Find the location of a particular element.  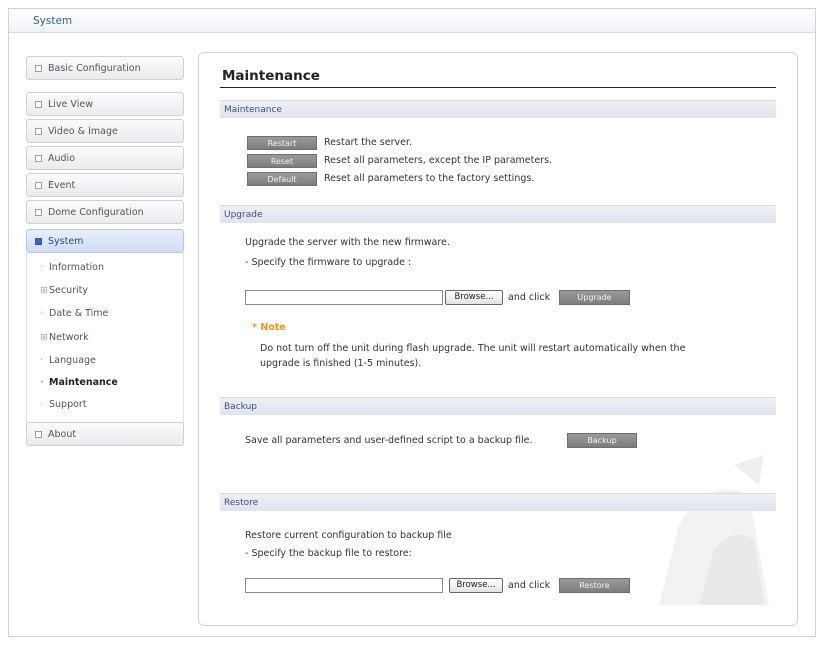

sidebar-item-video-image: Video & Image is located at coordinates (105, 131).